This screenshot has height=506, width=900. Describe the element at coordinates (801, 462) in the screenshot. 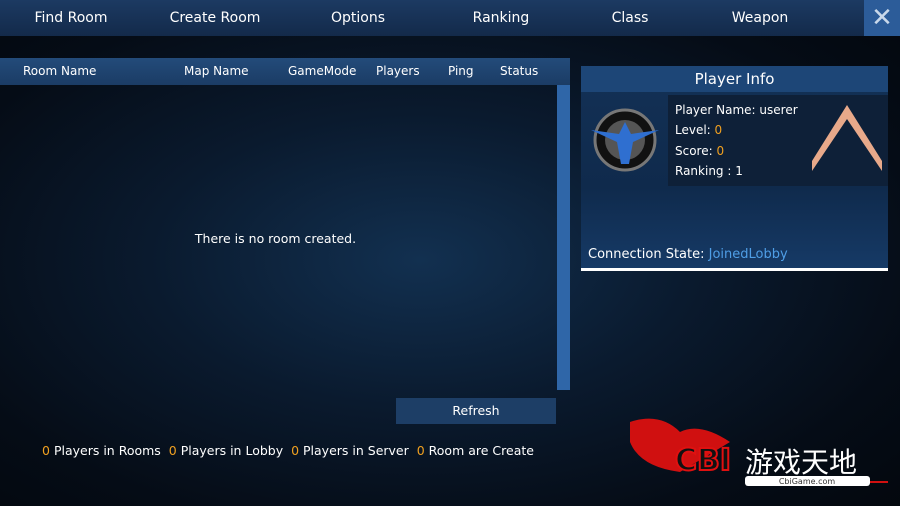

I see `svg-text: 游戏天地` at that location.